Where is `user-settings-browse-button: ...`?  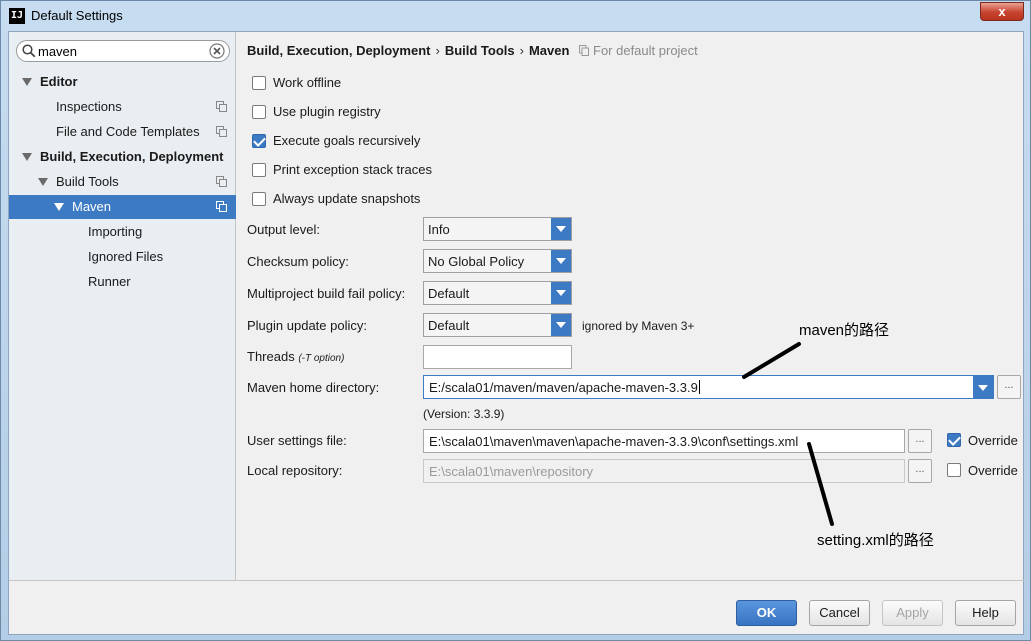 user-settings-browse-button: ... is located at coordinates (920, 441).